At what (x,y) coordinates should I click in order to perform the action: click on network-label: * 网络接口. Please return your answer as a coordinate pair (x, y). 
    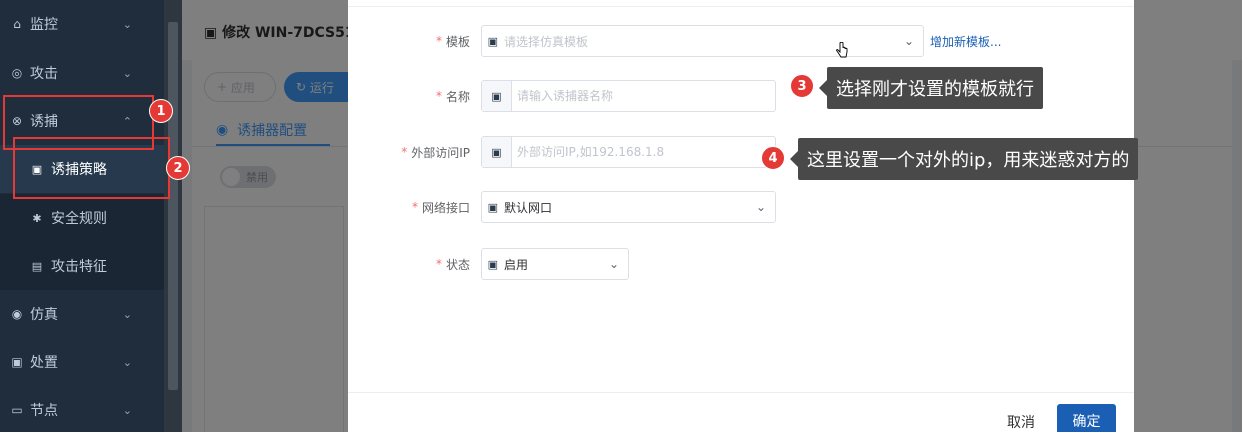
    Looking at the image, I should click on (440, 207).